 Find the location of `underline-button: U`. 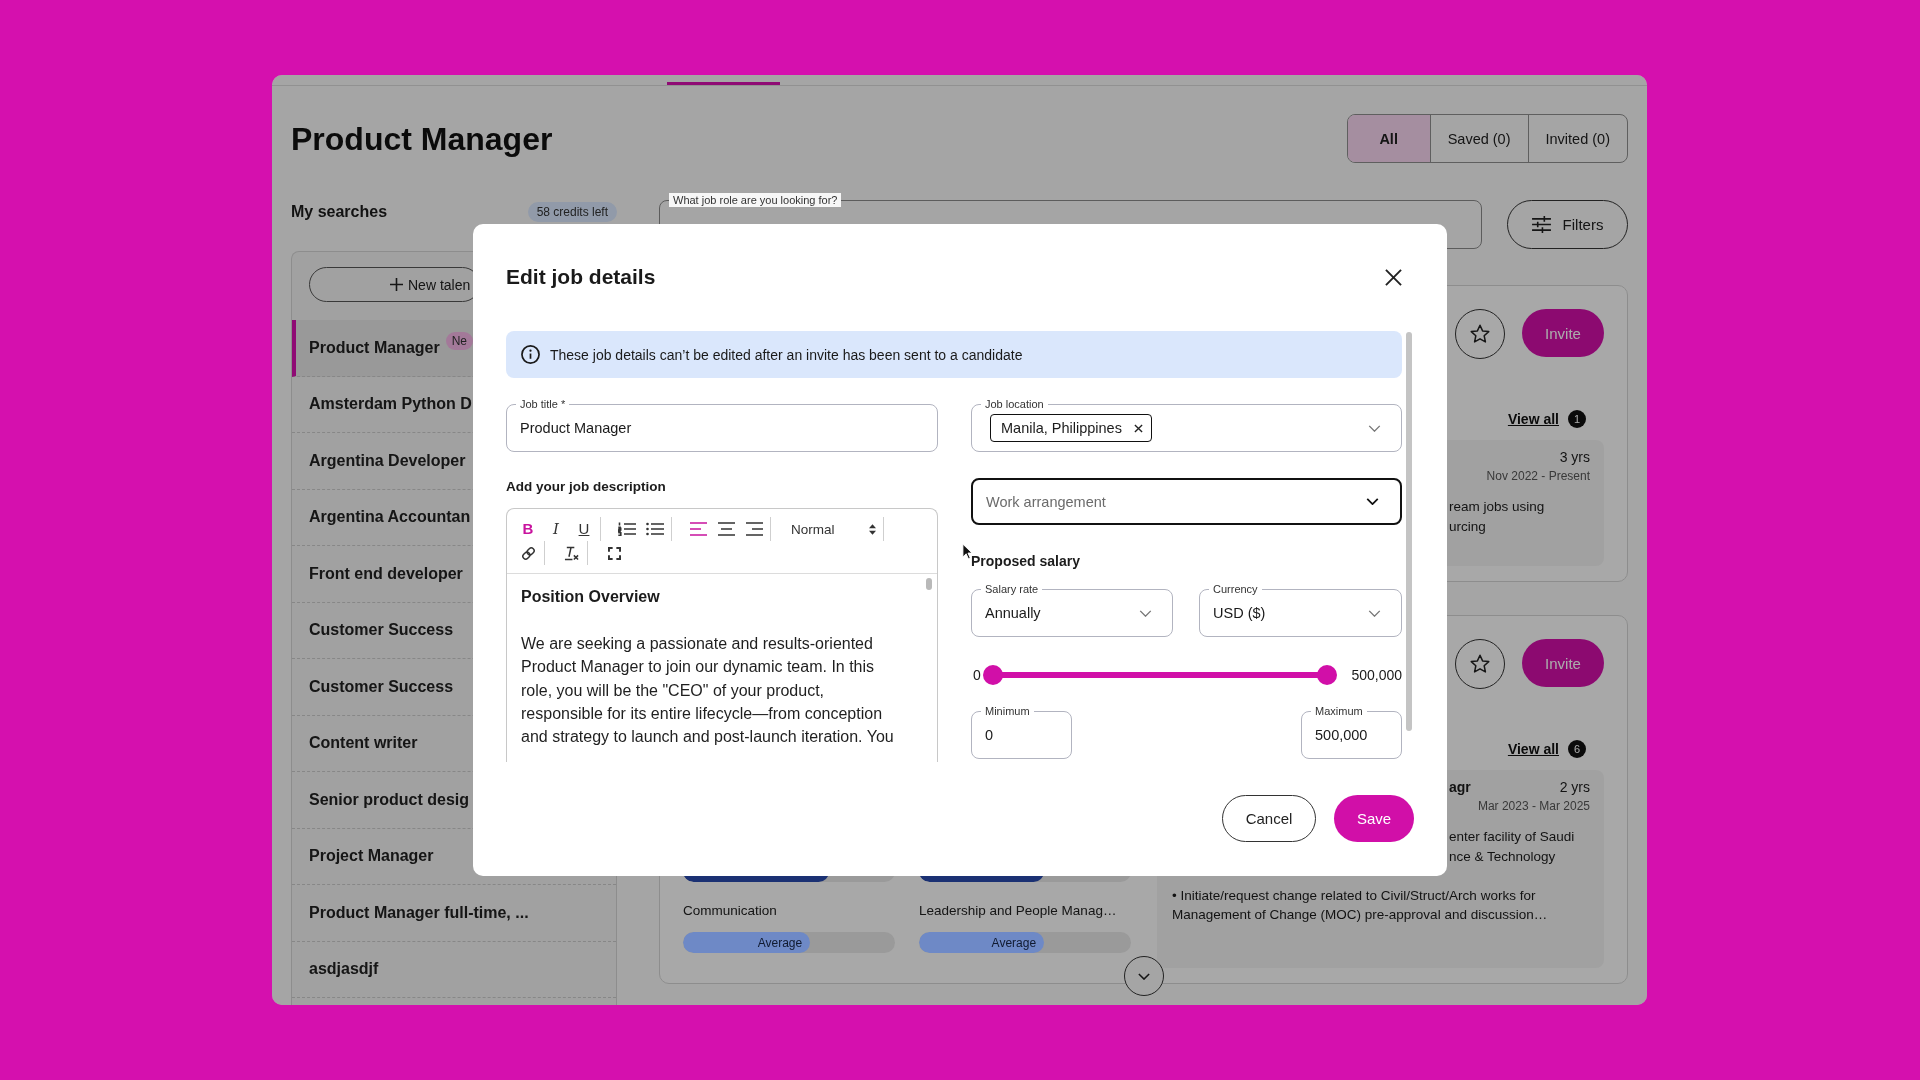

underline-button: U is located at coordinates (584, 529).